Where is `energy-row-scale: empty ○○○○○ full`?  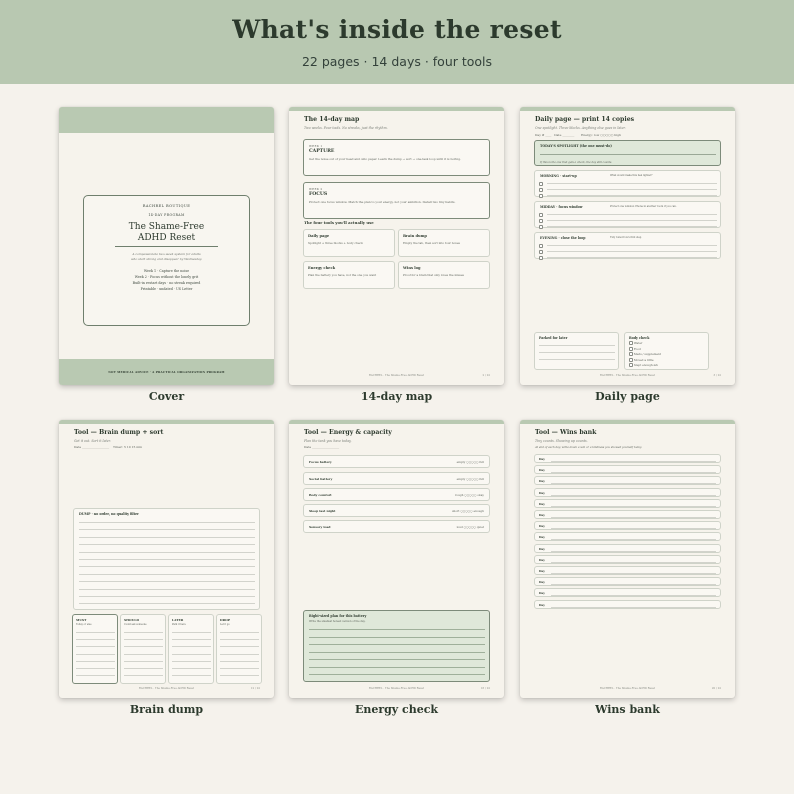
energy-row-scale: empty ○○○○○ full is located at coordinates (470, 462).